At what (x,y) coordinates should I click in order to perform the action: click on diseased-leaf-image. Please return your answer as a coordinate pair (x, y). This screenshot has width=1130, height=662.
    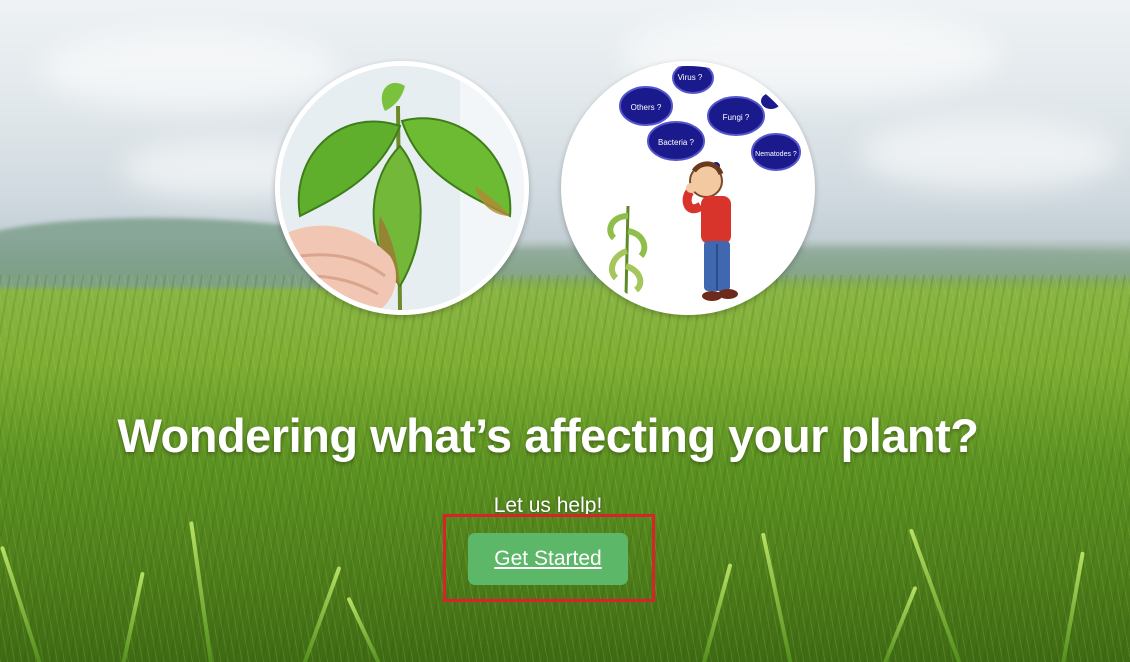
    Looking at the image, I should click on (402, 188).